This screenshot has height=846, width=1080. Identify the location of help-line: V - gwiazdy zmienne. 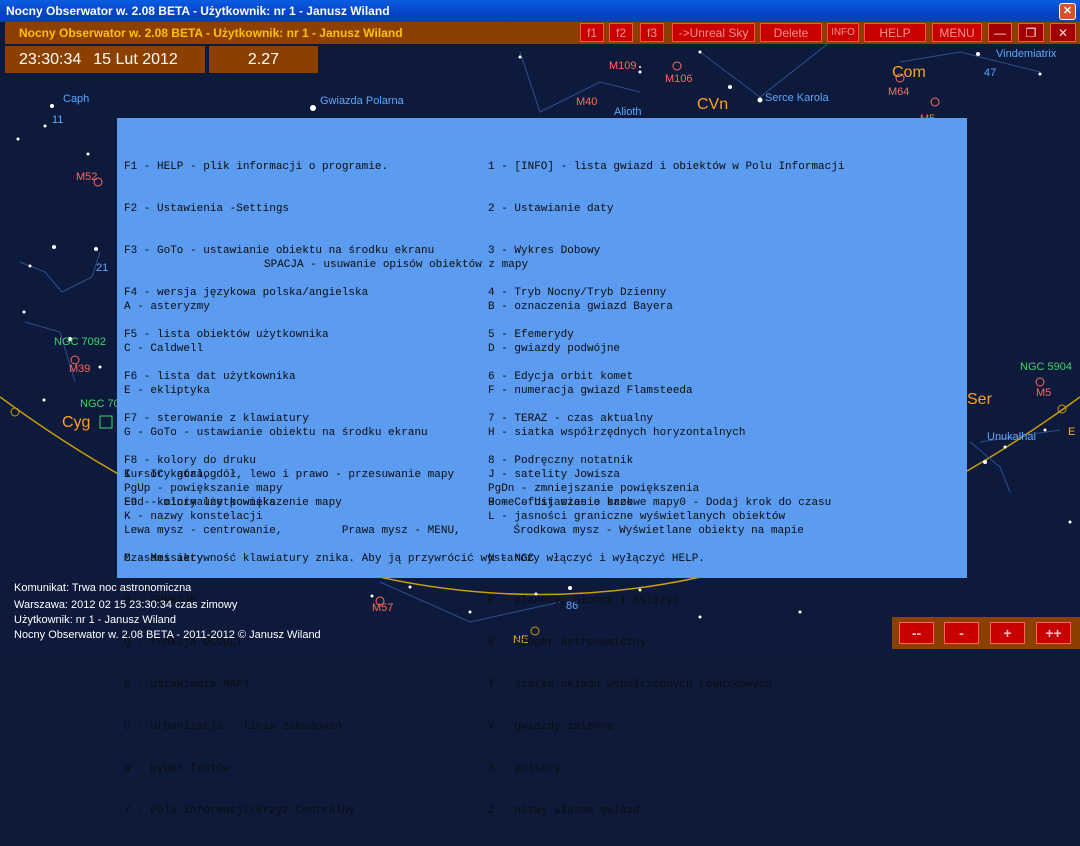
(551, 727).